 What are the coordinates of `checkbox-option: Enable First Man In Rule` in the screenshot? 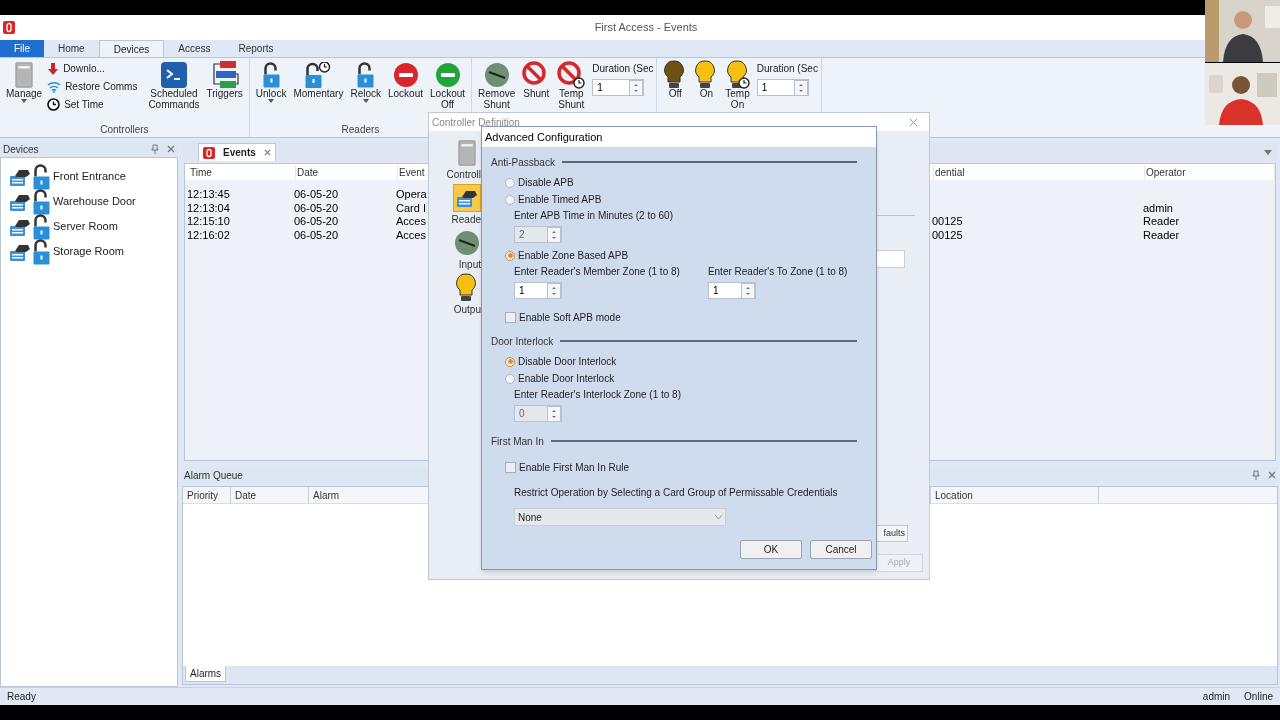 It's located at (681, 467).